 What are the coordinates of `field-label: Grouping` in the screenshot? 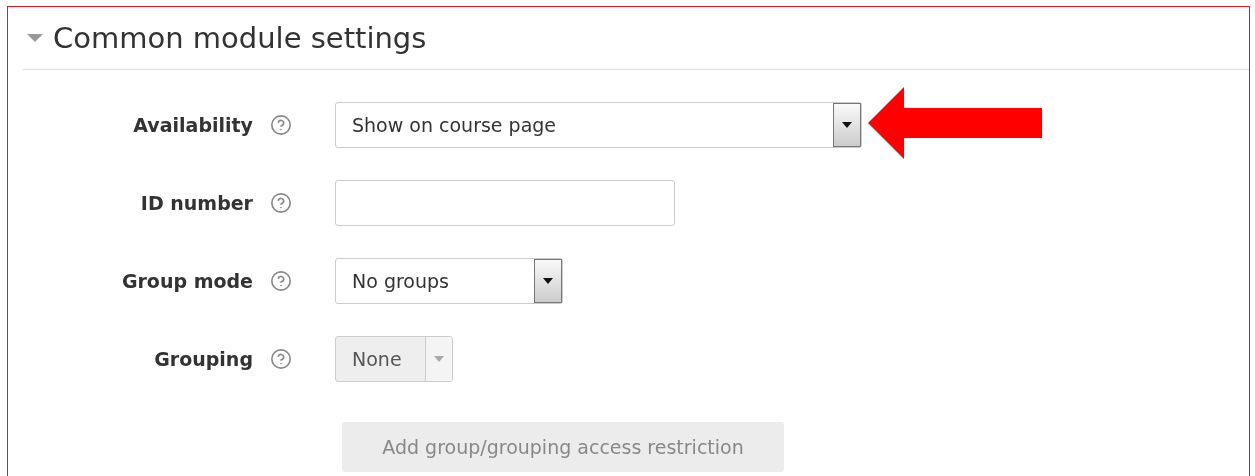 It's located at (203, 359).